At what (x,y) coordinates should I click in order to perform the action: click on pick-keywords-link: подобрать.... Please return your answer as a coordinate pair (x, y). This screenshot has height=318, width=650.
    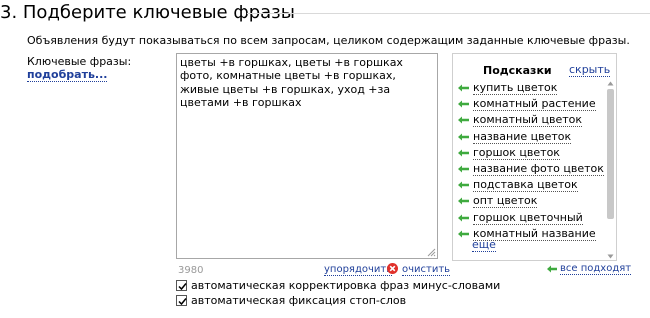
    Looking at the image, I should click on (67, 75).